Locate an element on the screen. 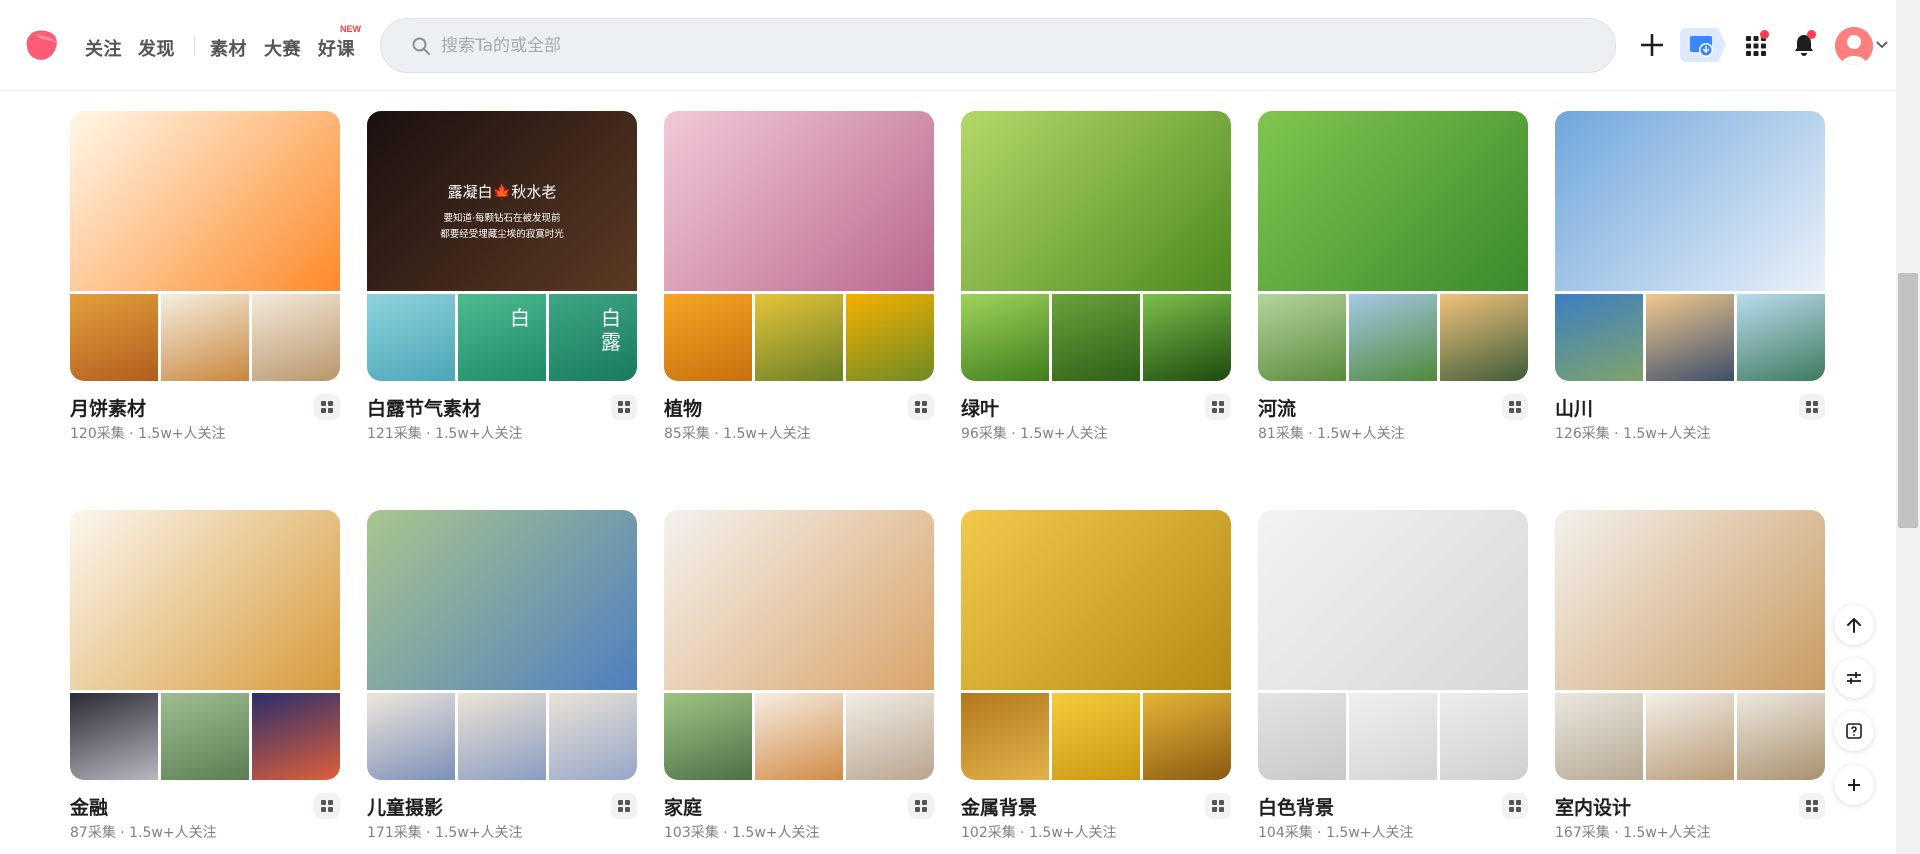  board-card: 月饼素材 120采集 · 1.5w+人关注 is located at coordinates (205, 276).